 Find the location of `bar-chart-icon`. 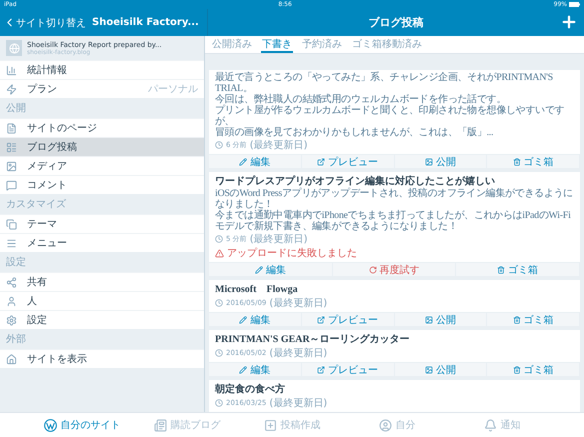

bar-chart-icon is located at coordinates (11, 70).